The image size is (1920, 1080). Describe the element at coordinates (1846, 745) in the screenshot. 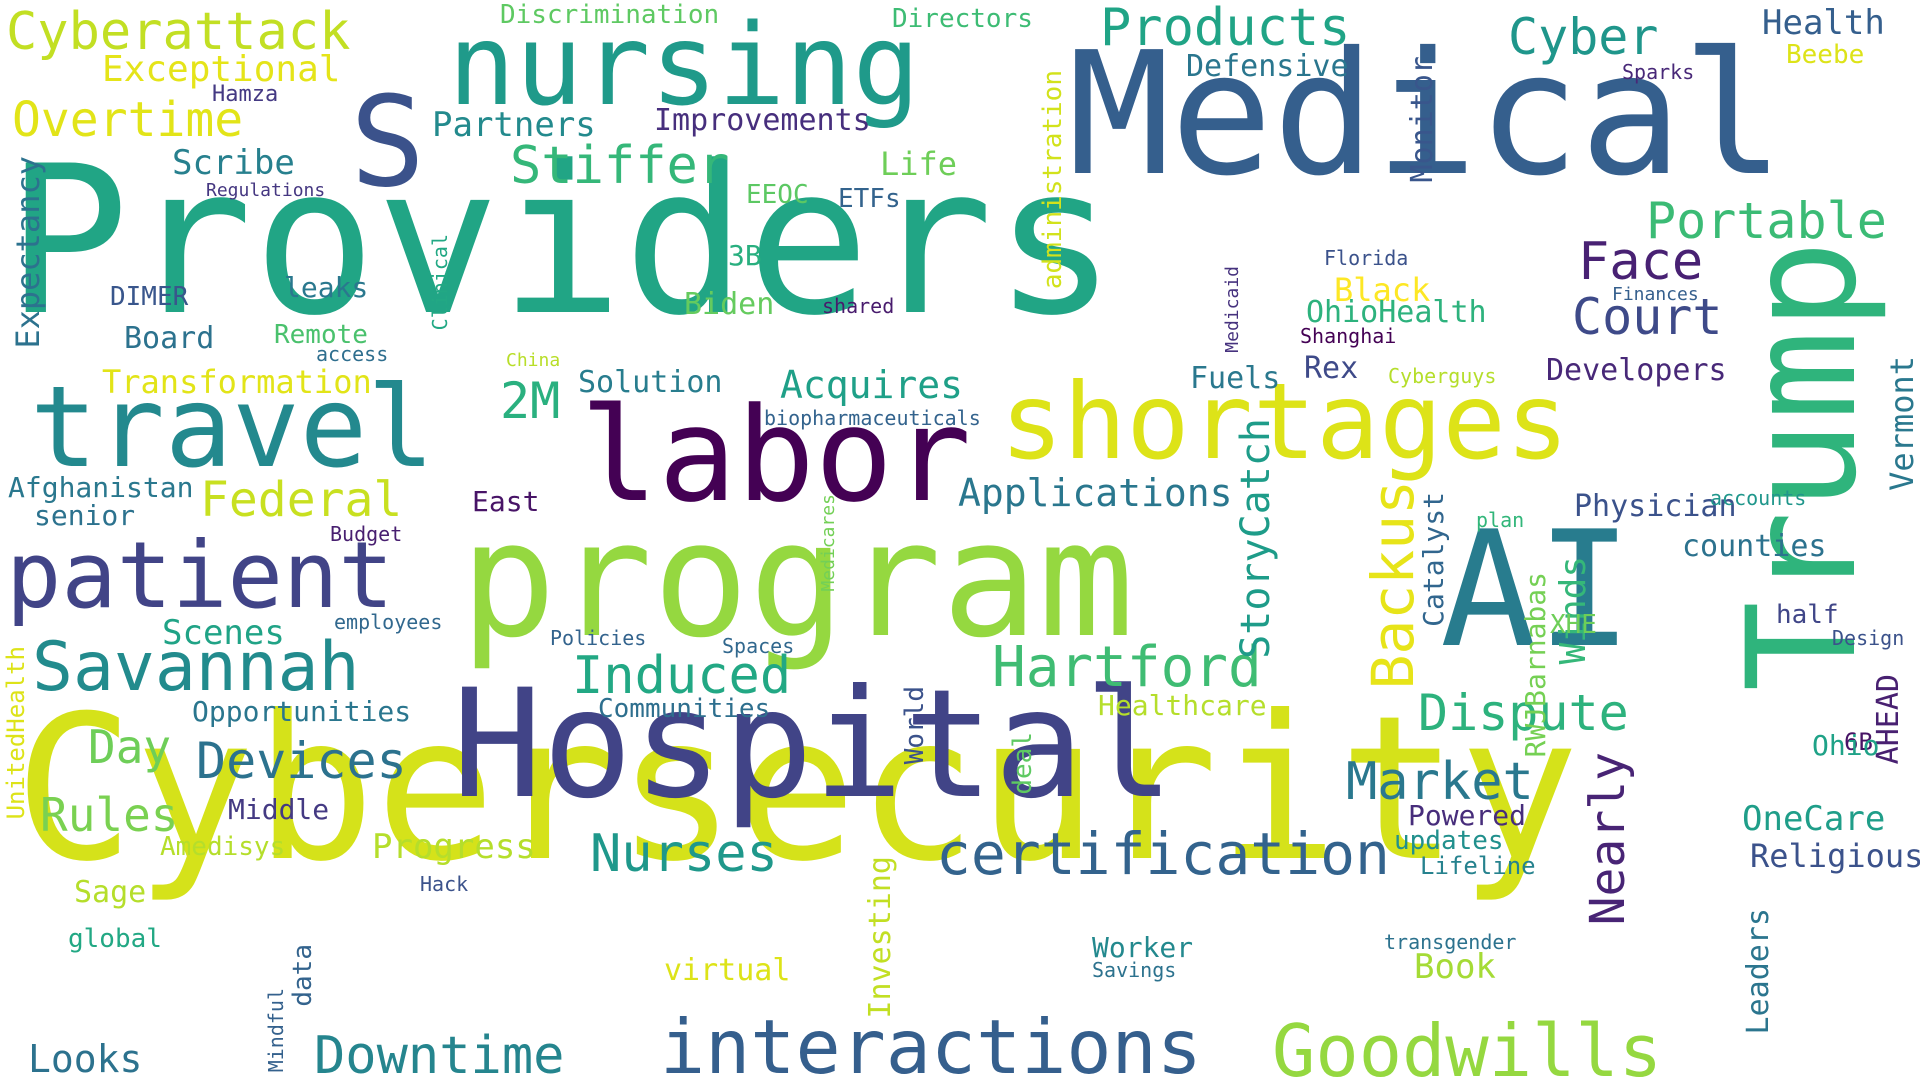

I see `word: Ohio` at that location.